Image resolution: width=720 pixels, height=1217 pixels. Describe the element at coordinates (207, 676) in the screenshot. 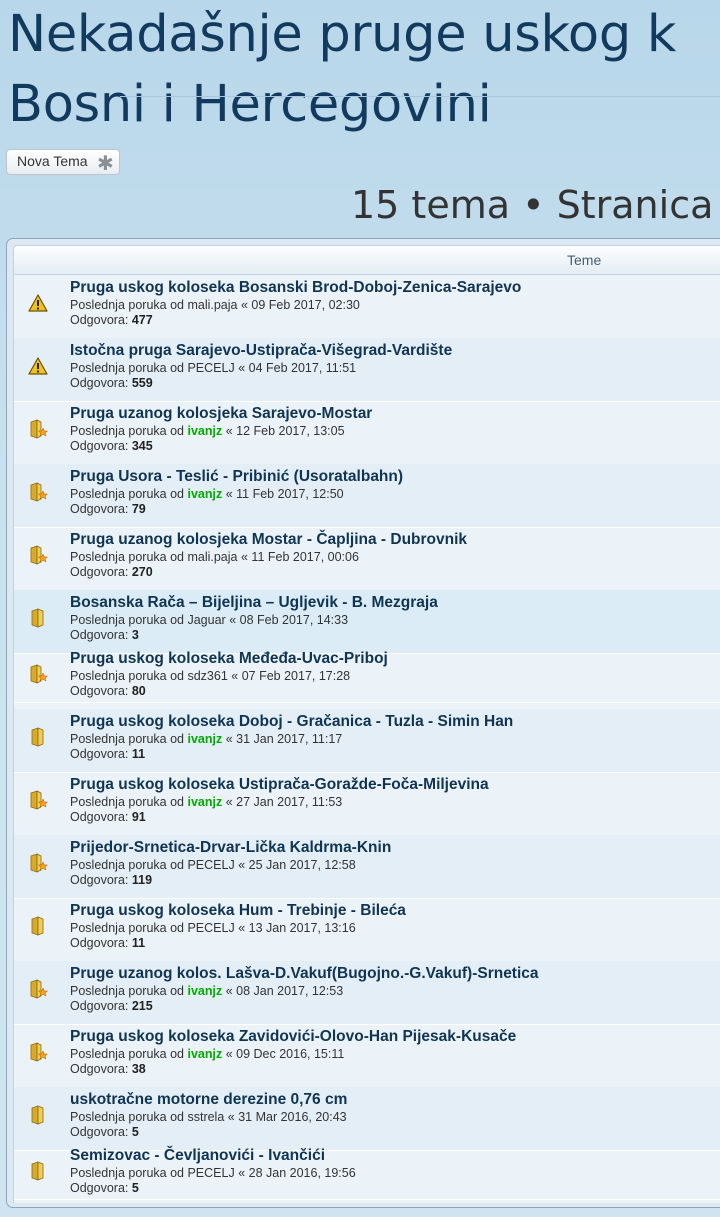

I see `last-post-author-link: sdz361` at that location.